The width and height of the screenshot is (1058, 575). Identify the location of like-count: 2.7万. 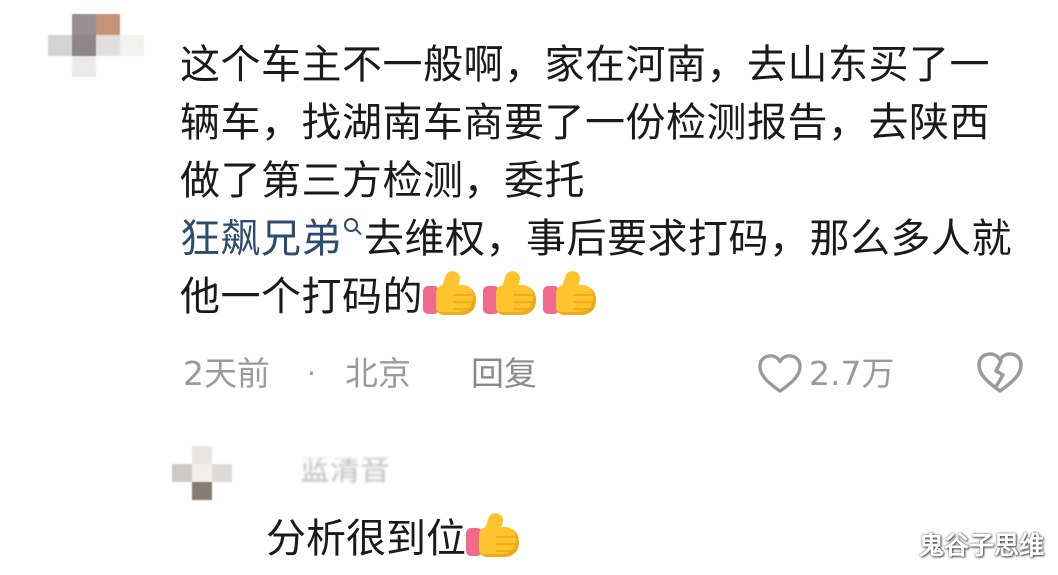
(852, 373).